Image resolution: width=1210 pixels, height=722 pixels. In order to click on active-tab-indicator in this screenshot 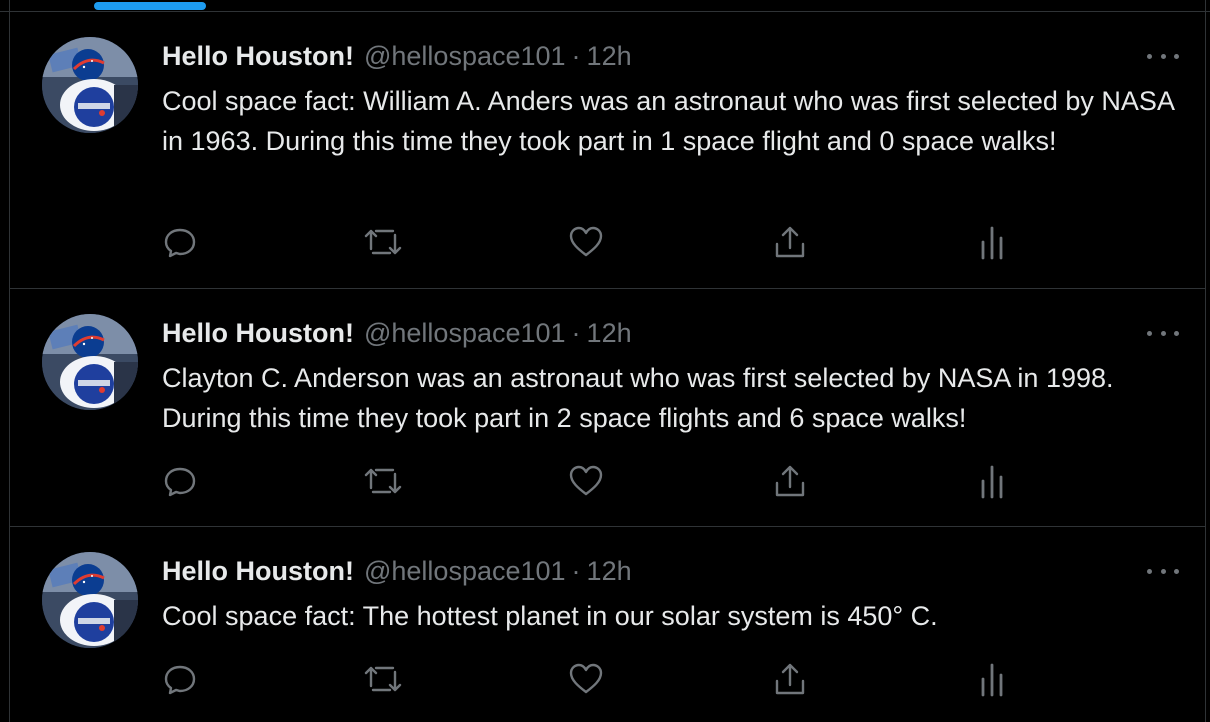, I will do `click(150, 6)`.